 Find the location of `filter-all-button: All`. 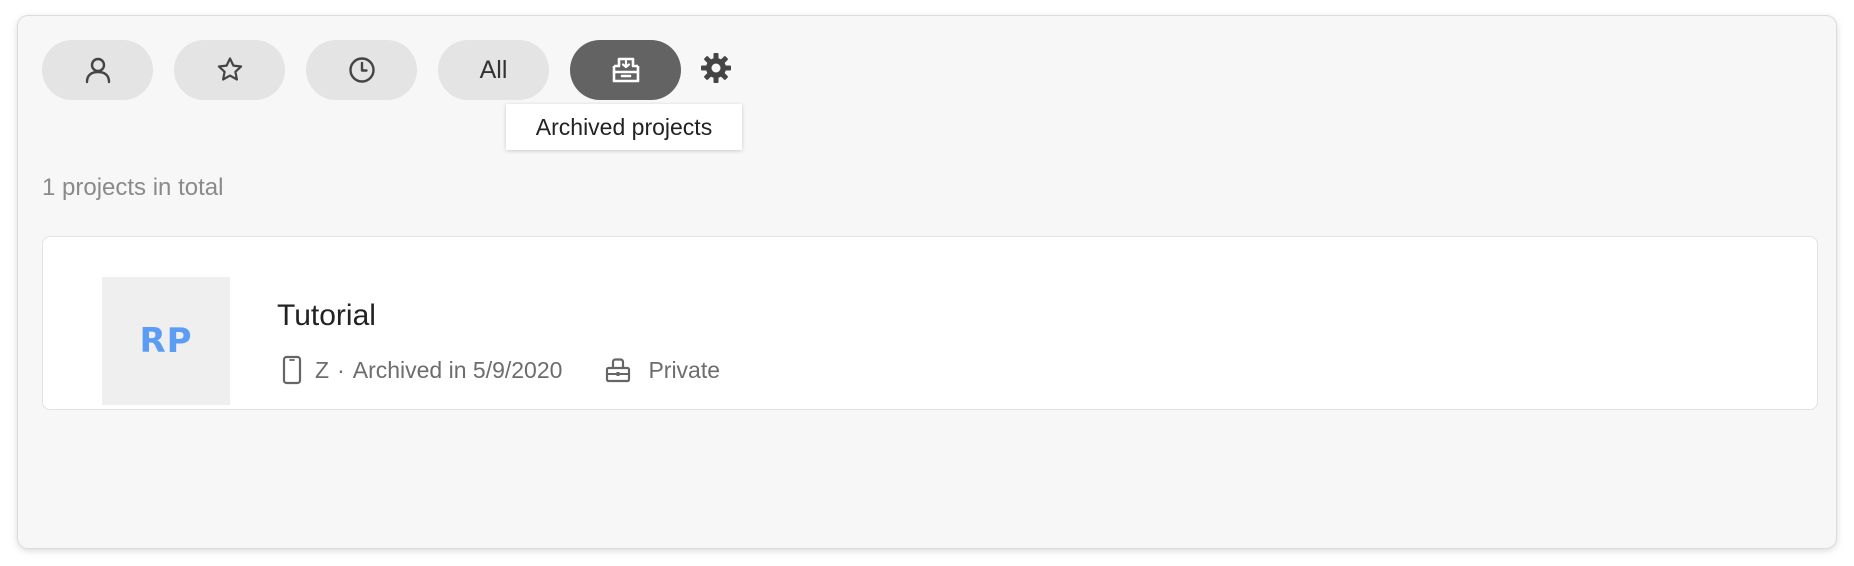

filter-all-button: All is located at coordinates (493, 70).